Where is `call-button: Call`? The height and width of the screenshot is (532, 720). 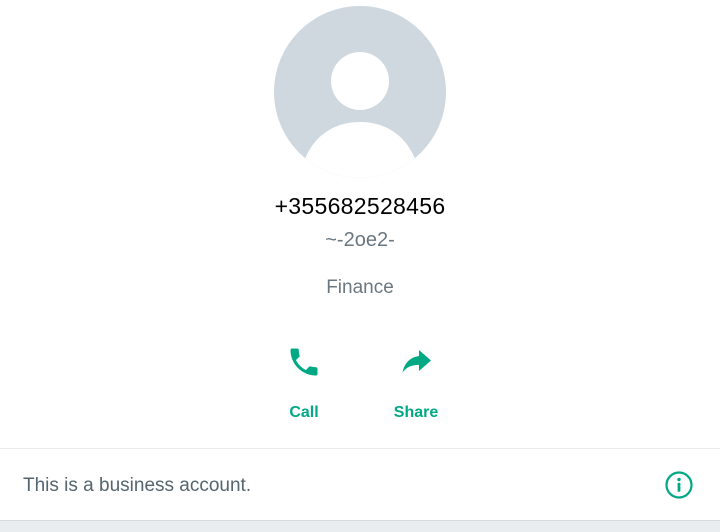
call-button: Call is located at coordinates (304, 385).